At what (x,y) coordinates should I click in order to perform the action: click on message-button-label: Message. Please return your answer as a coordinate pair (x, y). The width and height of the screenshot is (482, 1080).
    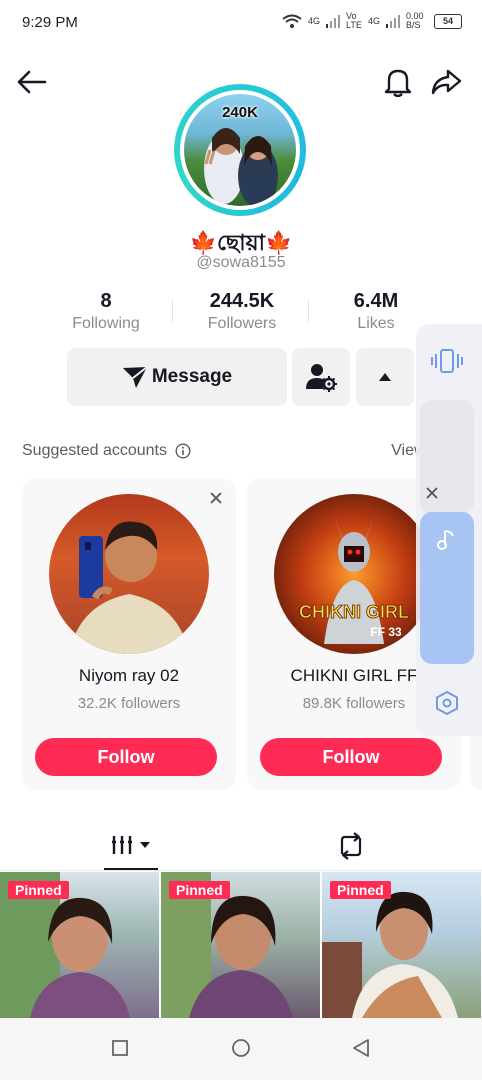
    Looking at the image, I should click on (192, 376).